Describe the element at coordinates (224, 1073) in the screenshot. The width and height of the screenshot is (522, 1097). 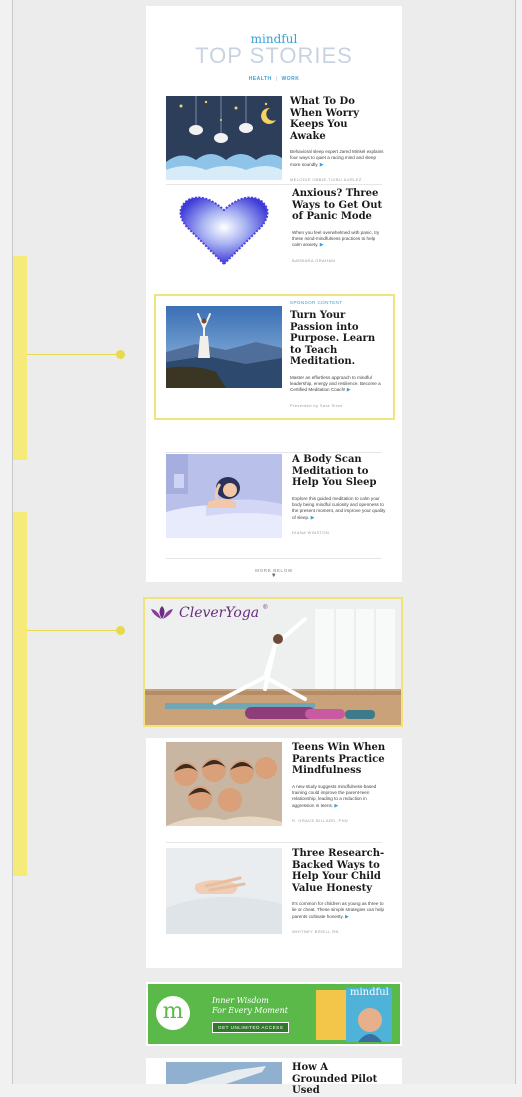
I see `story-image-pilot` at that location.